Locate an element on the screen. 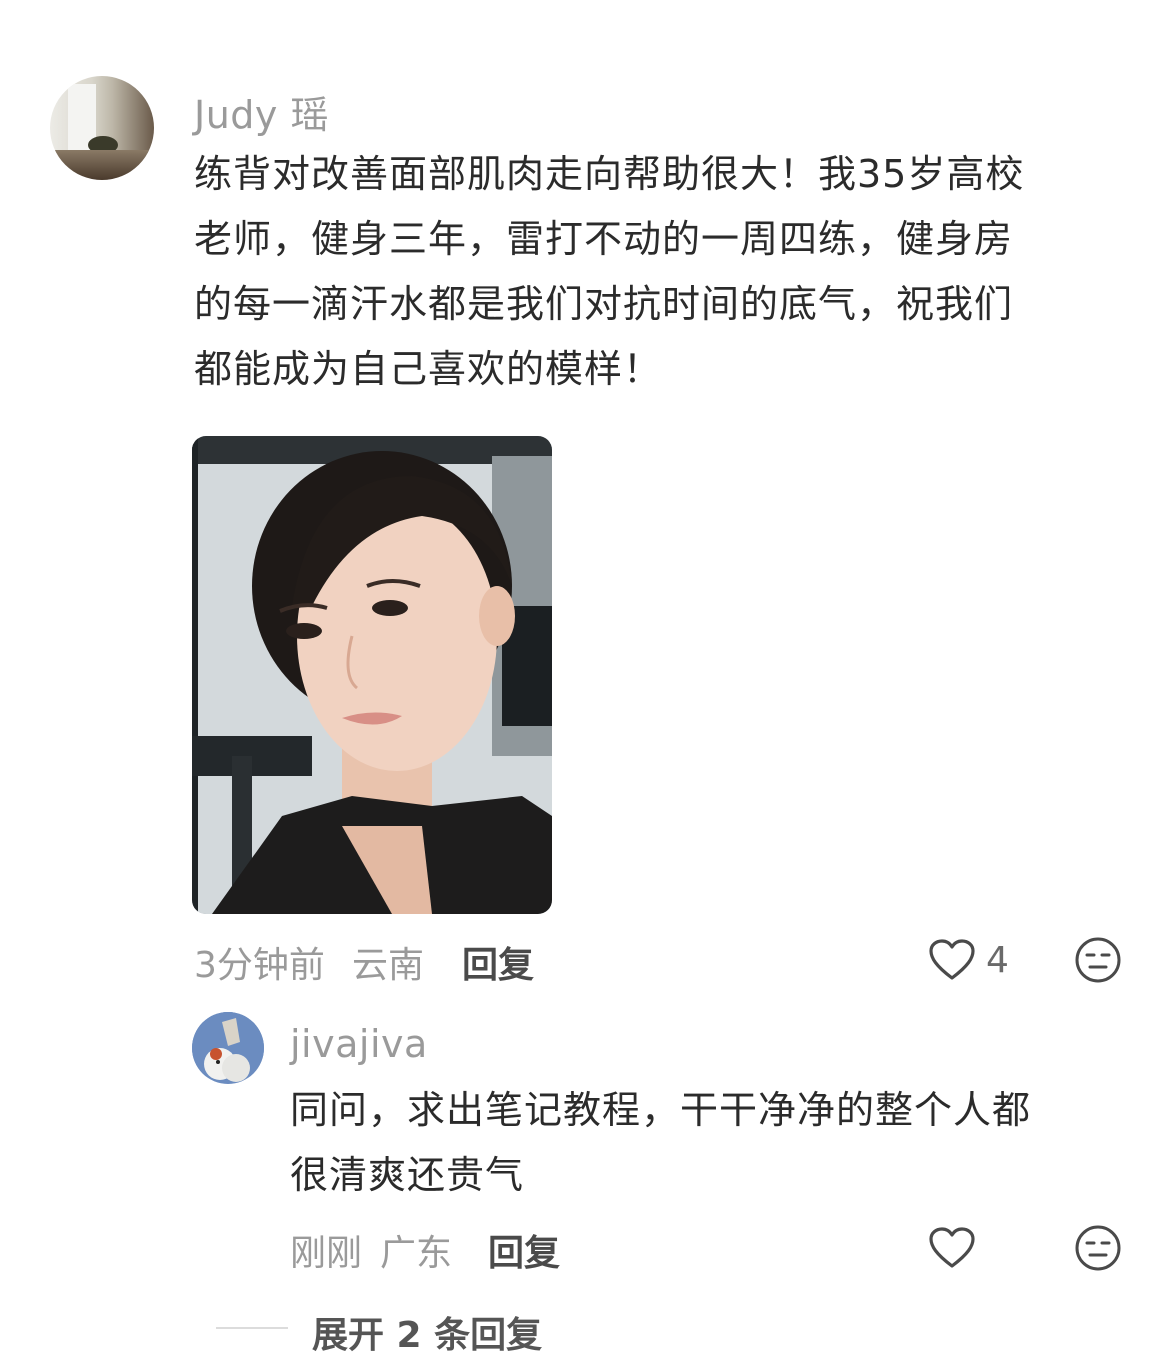 The image size is (1170, 1358). expand-divider is located at coordinates (252, 1328).